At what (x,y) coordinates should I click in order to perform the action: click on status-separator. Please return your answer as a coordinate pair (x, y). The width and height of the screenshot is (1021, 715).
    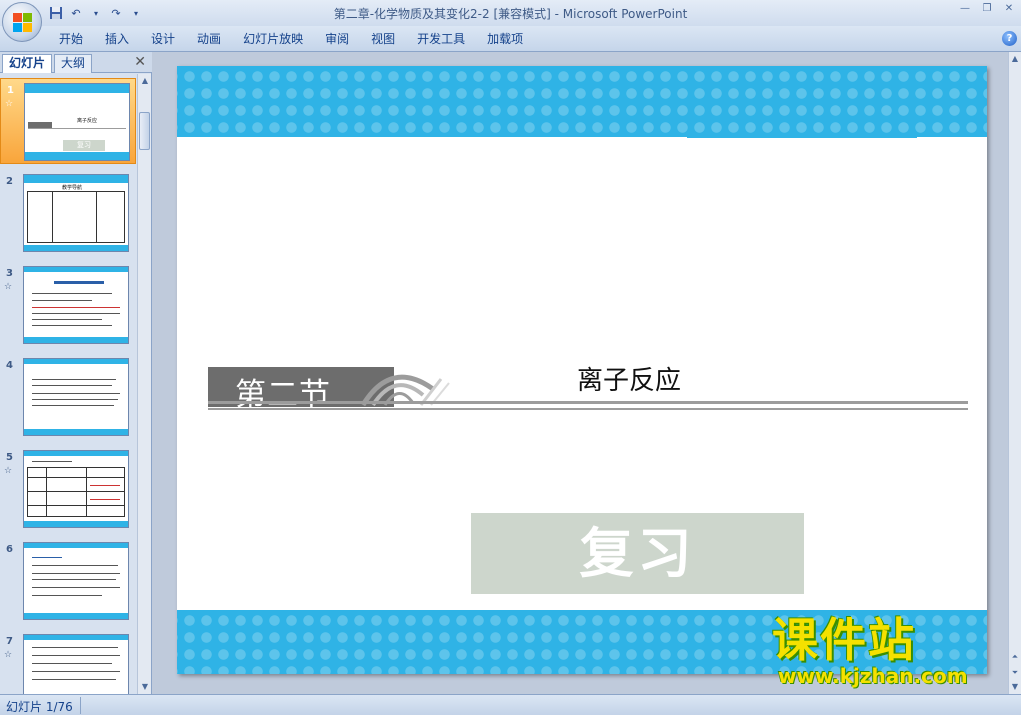
    Looking at the image, I should click on (80, 705).